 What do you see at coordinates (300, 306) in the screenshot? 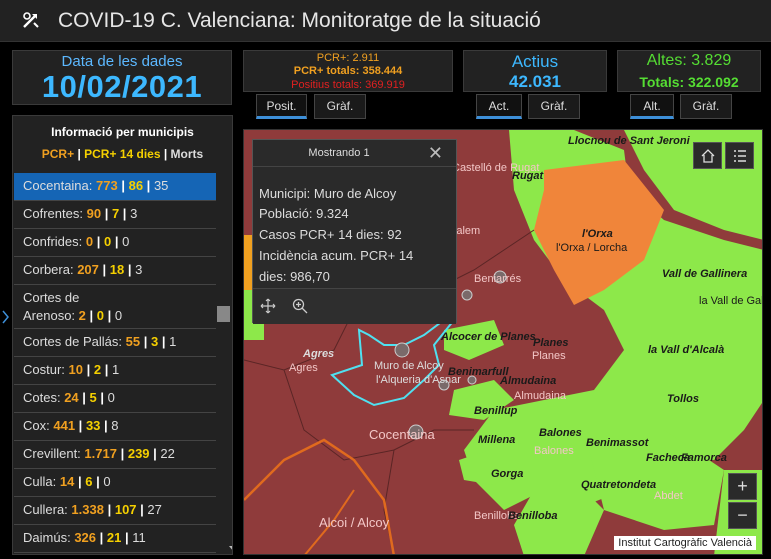
I see `zoom-to-icon` at bounding box center [300, 306].